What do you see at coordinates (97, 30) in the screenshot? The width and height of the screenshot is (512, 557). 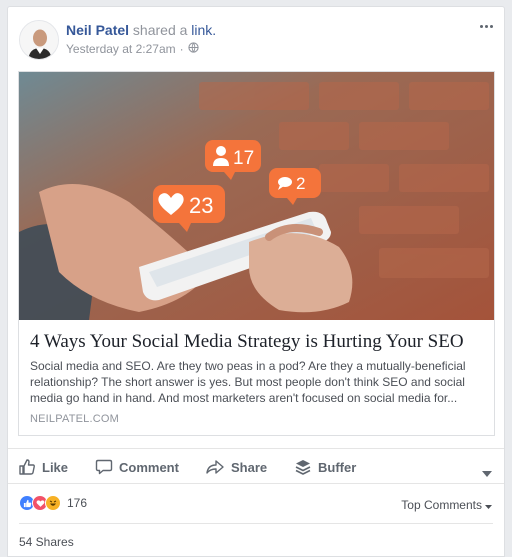 I see `author-name: Neil Patel` at bounding box center [97, 30].